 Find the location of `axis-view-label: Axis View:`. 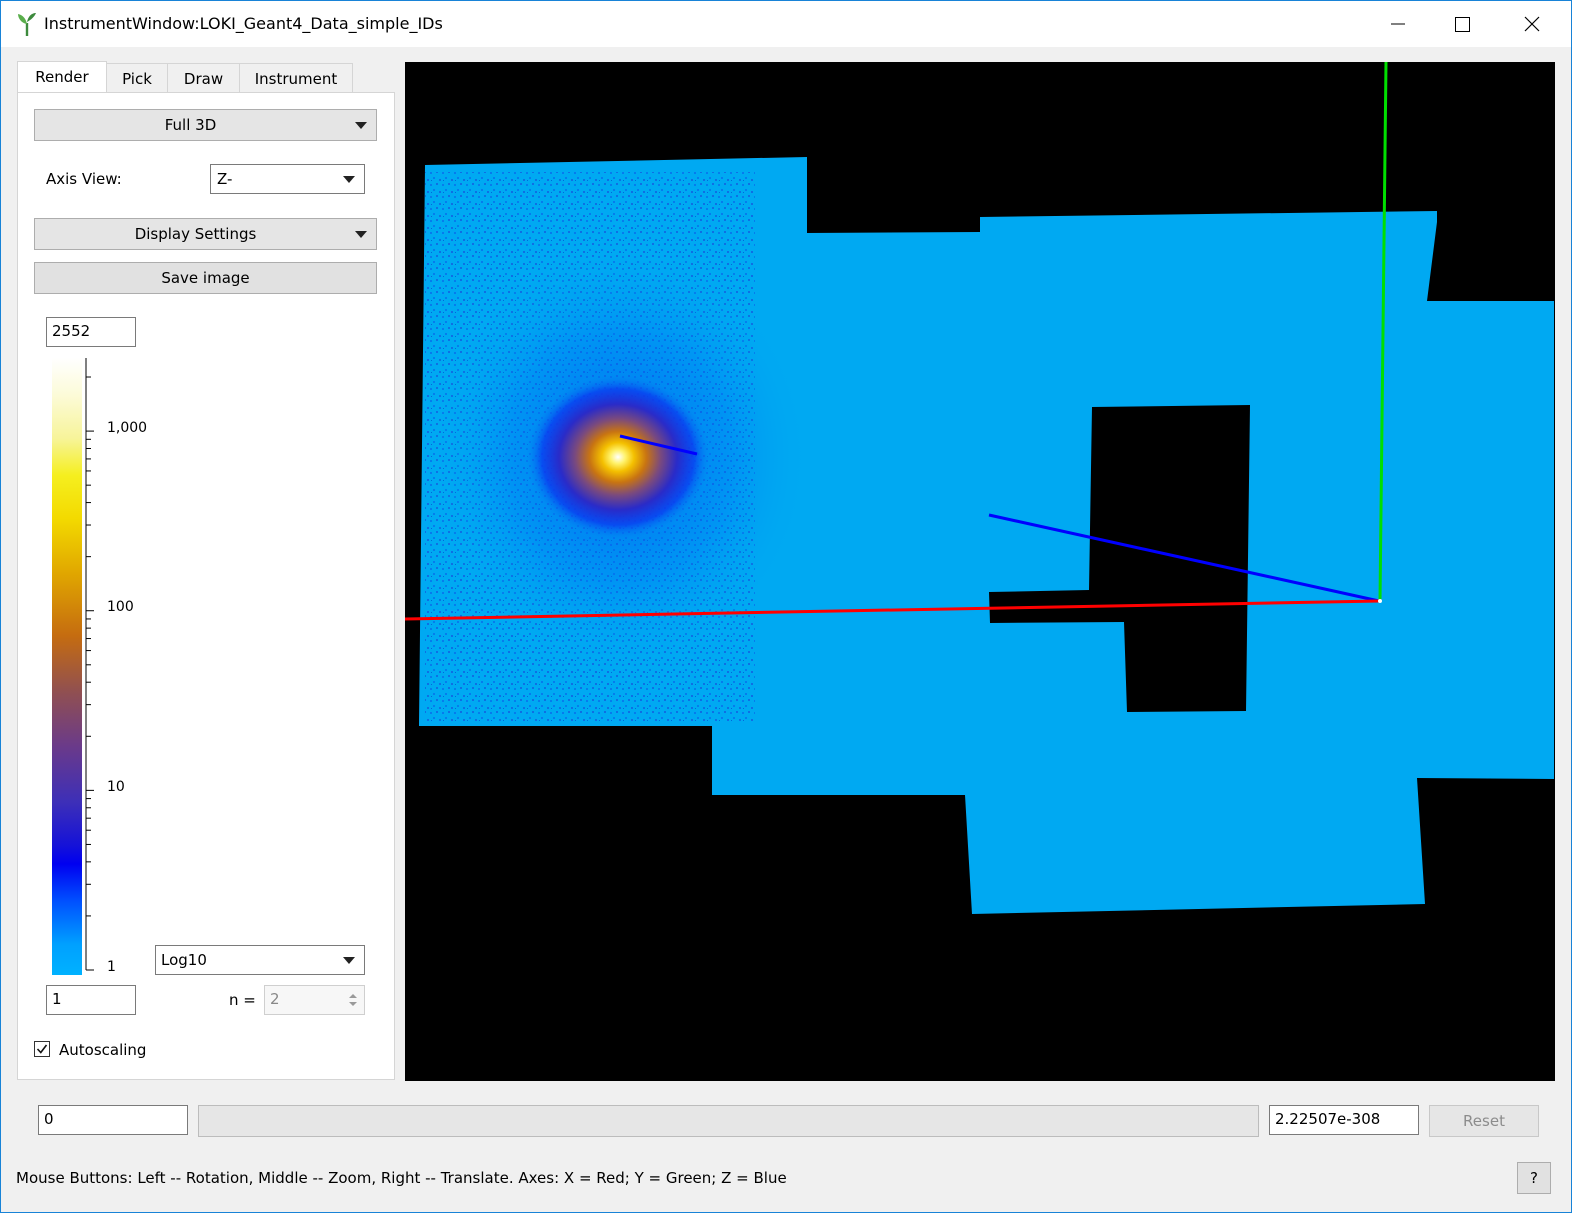

axis-view-label: Axis View: is located at coordinates (84, 179).